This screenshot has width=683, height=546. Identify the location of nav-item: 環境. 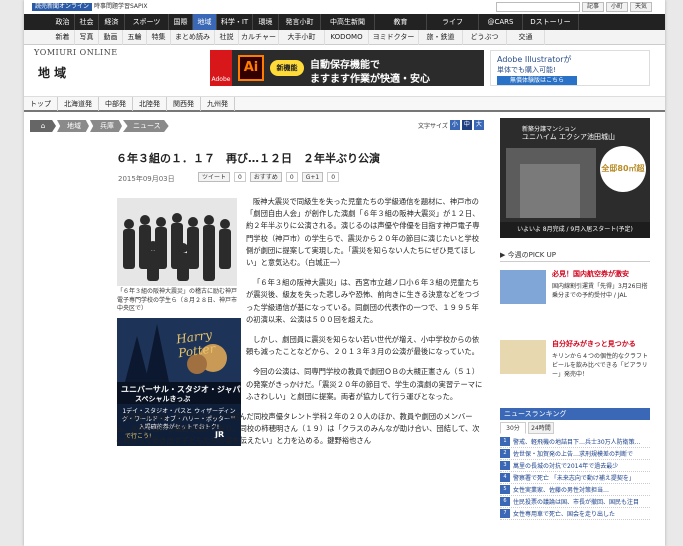
(266, 22).